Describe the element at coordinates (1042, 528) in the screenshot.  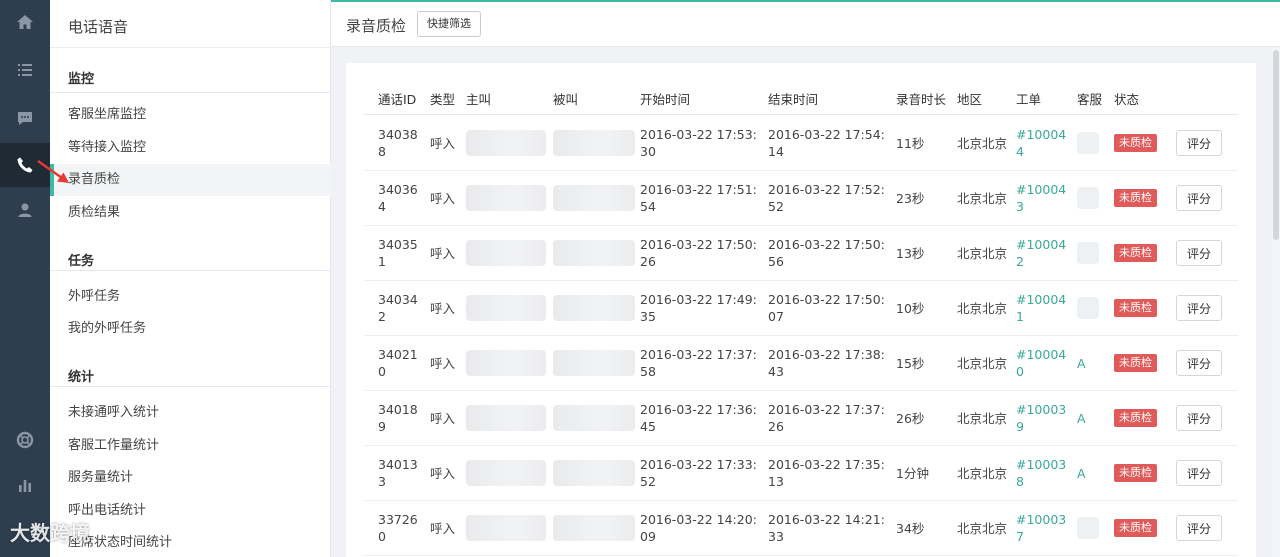
I see `ticket-link: #100037` at that location.